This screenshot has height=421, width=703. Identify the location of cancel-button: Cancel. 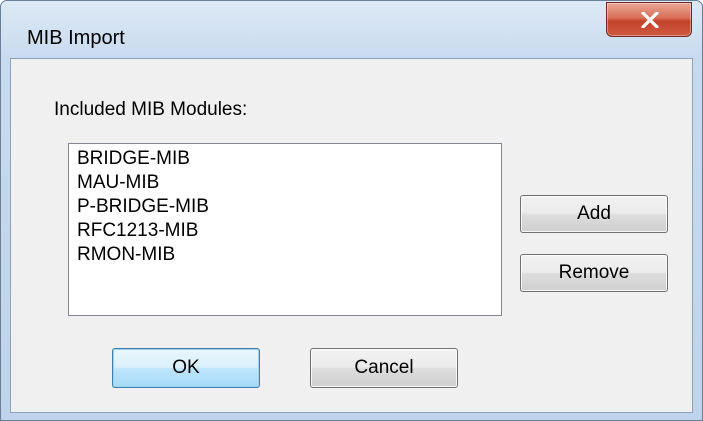
(384, 368).